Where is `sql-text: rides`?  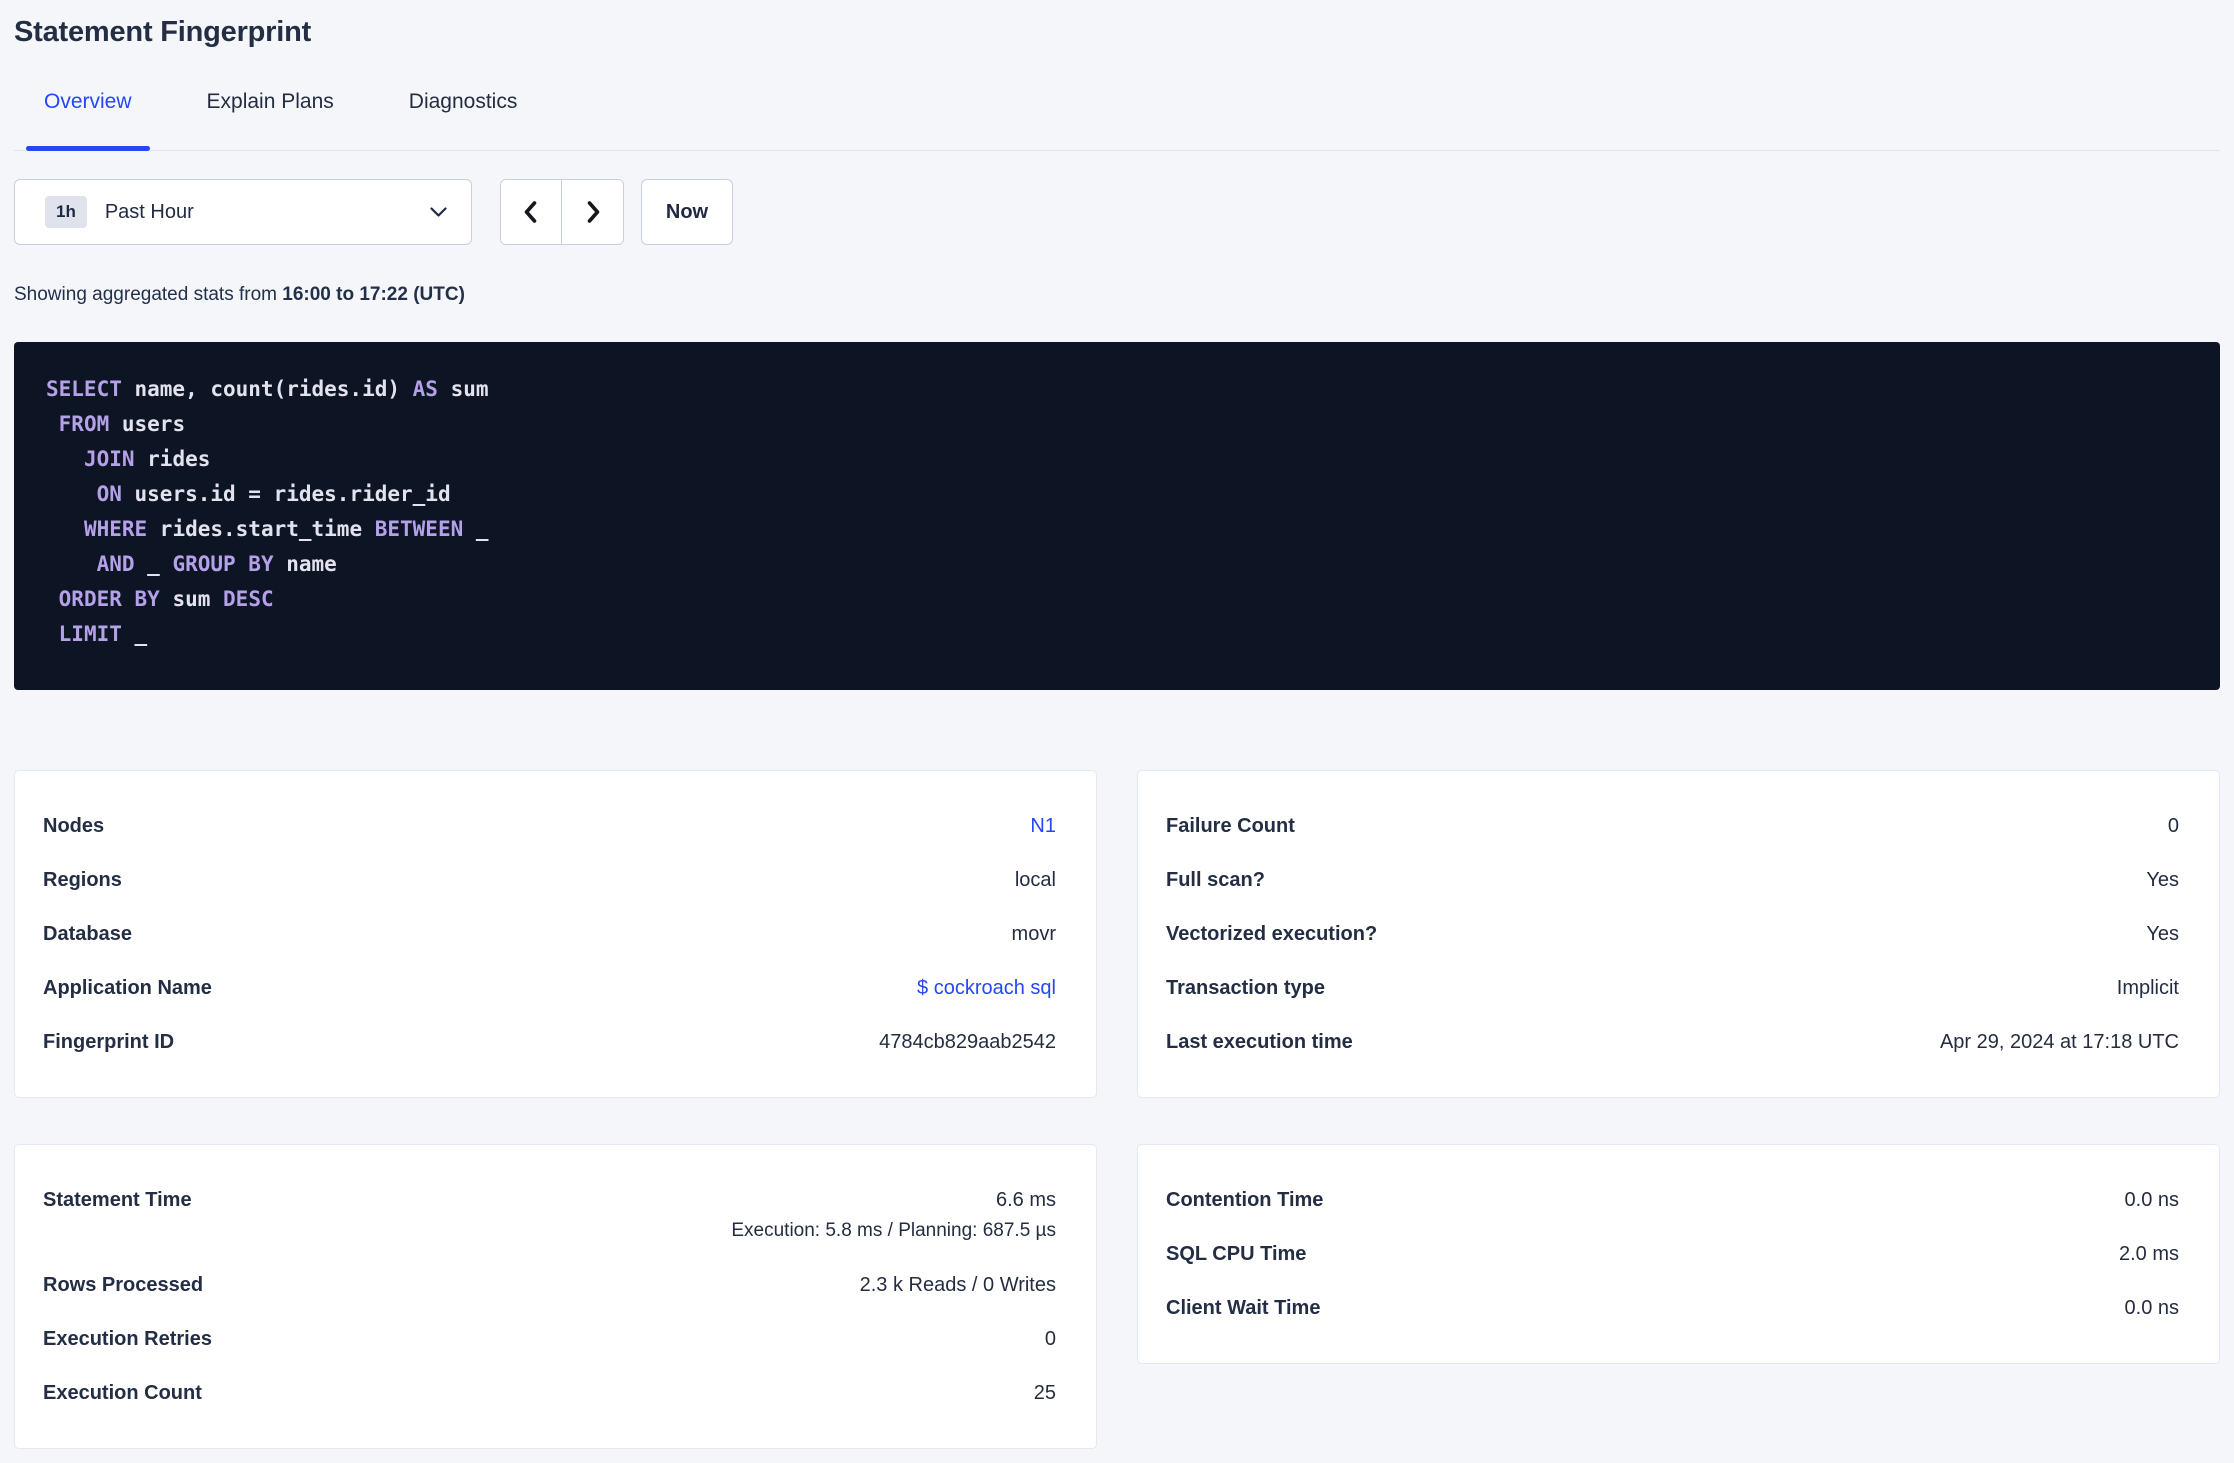 sql-text: rides is located at coordinates (172, 459).